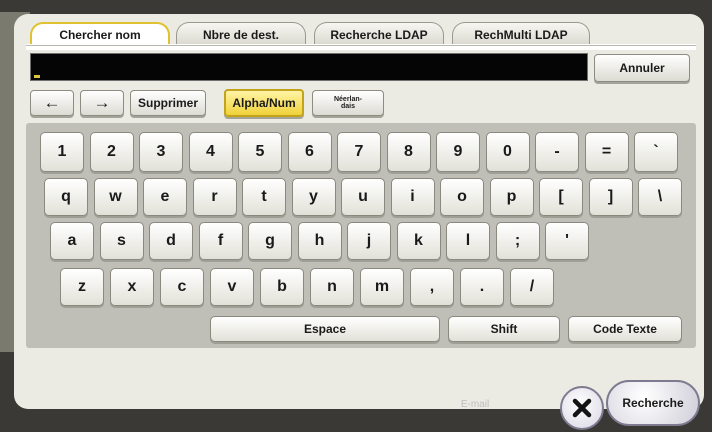 The image size is (712, 432). I want to click on key-row1-6: 7, so click(359, 152).